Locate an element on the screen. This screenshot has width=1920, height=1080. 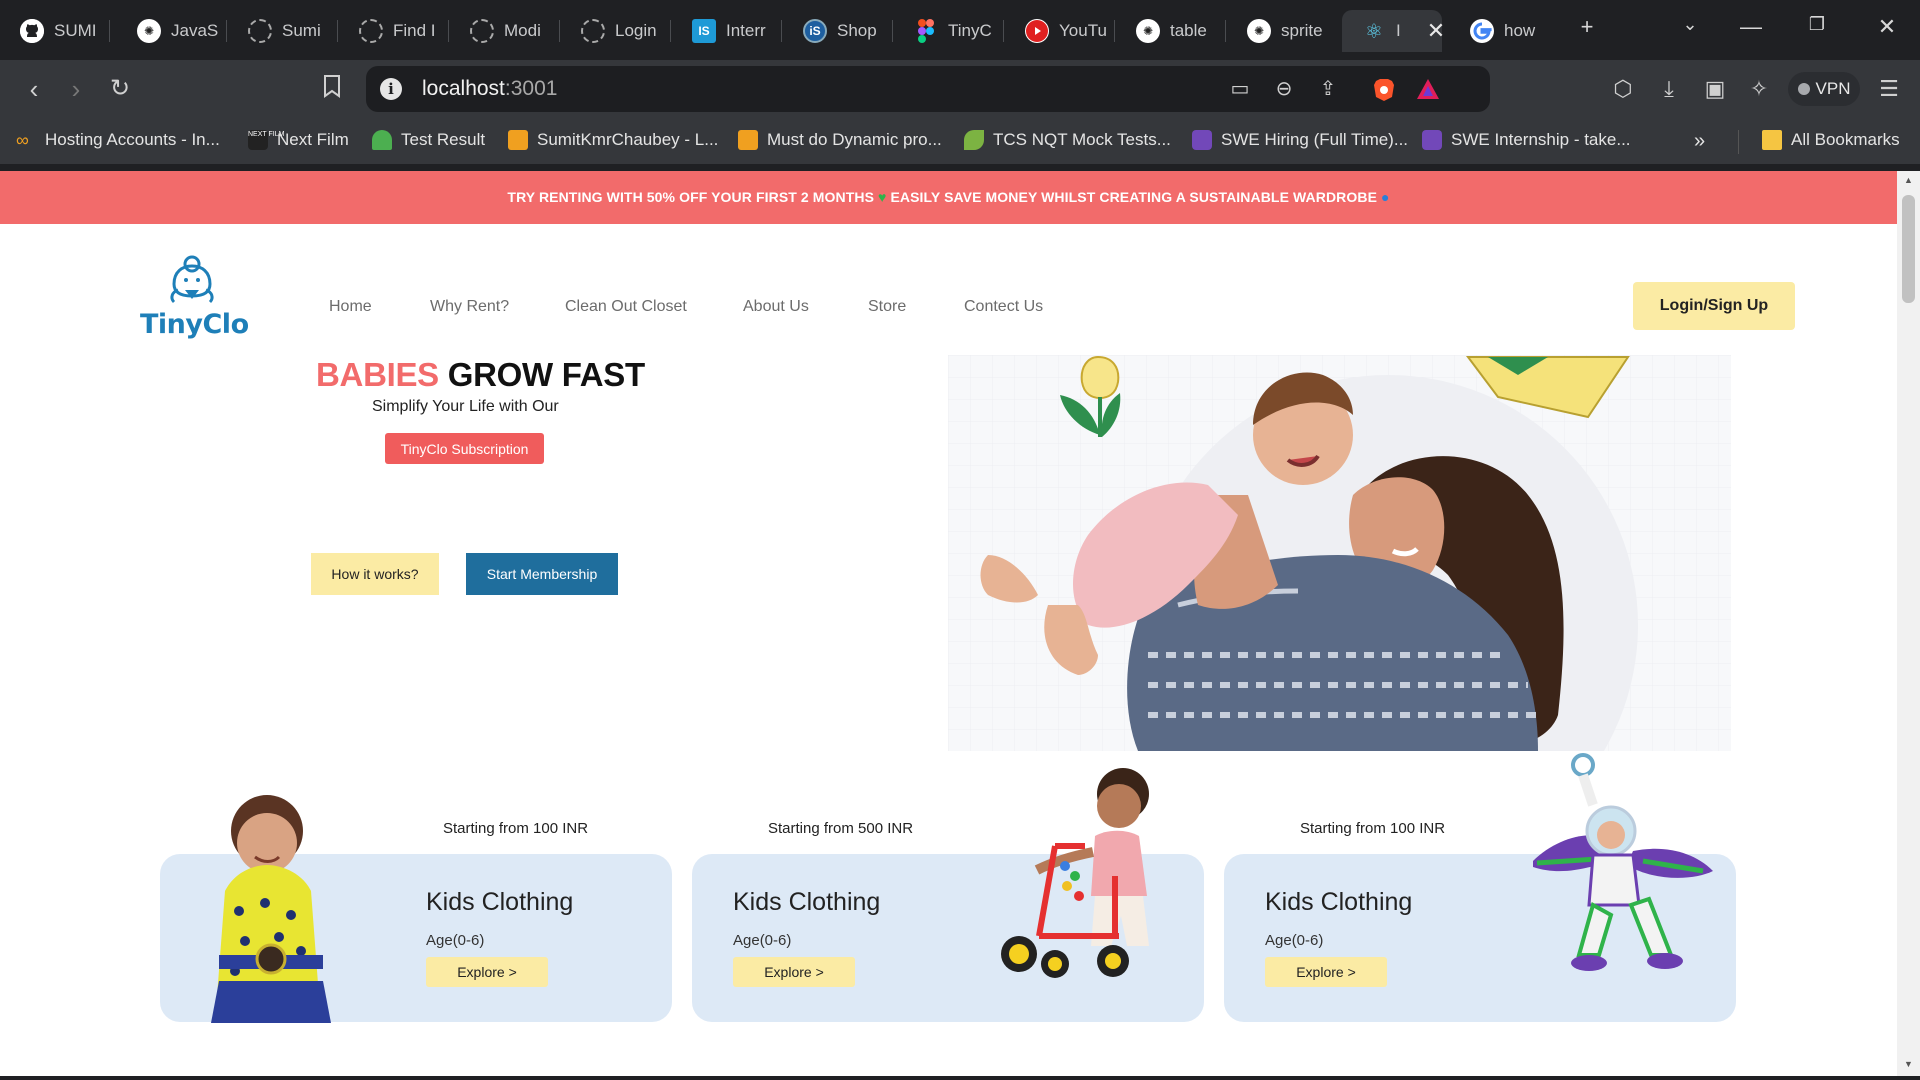
menu-icon: ☰ is located at coordinates (1889, 89).